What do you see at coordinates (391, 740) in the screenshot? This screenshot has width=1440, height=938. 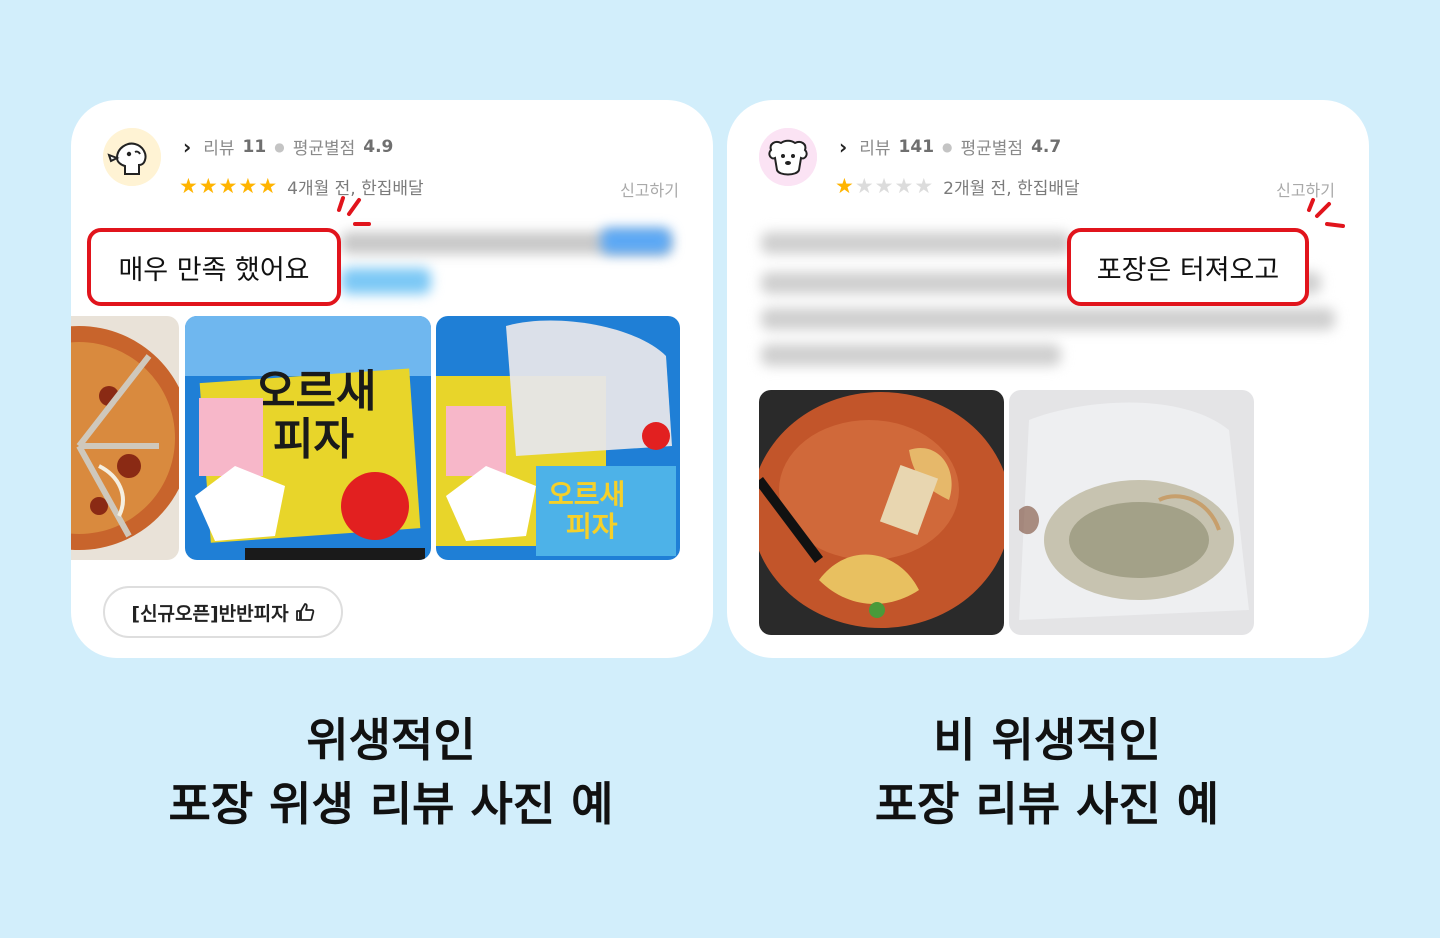 I see `caption-line1: 위생적인` at bounding box center [391, 740].